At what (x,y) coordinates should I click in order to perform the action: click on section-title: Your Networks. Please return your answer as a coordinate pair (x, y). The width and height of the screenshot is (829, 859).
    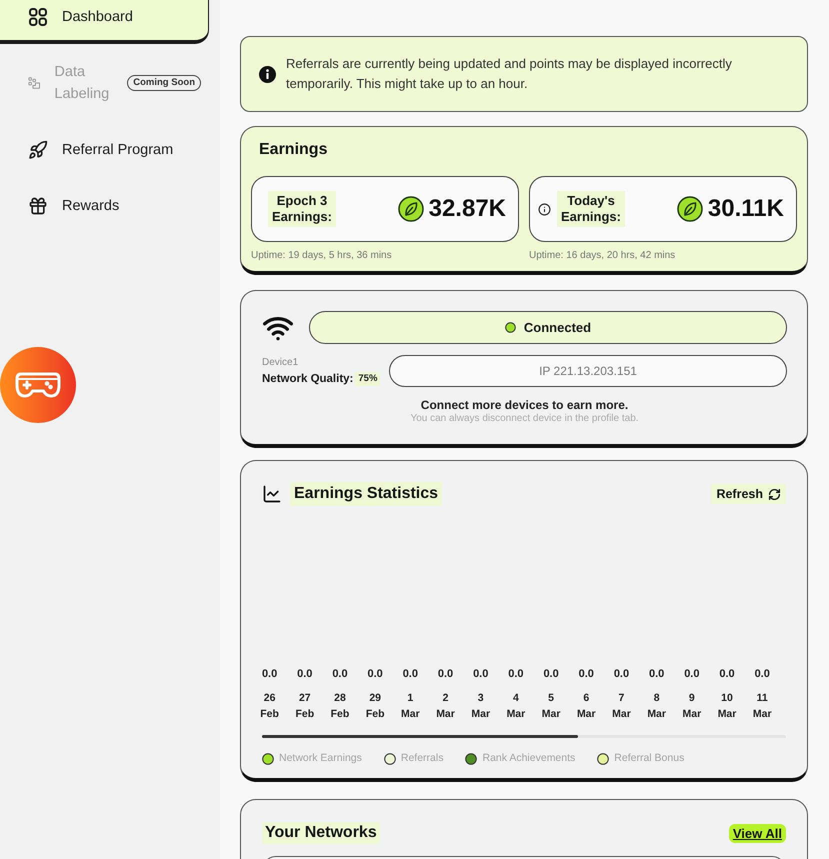
    Looking at the image, I should click on (321, 833).